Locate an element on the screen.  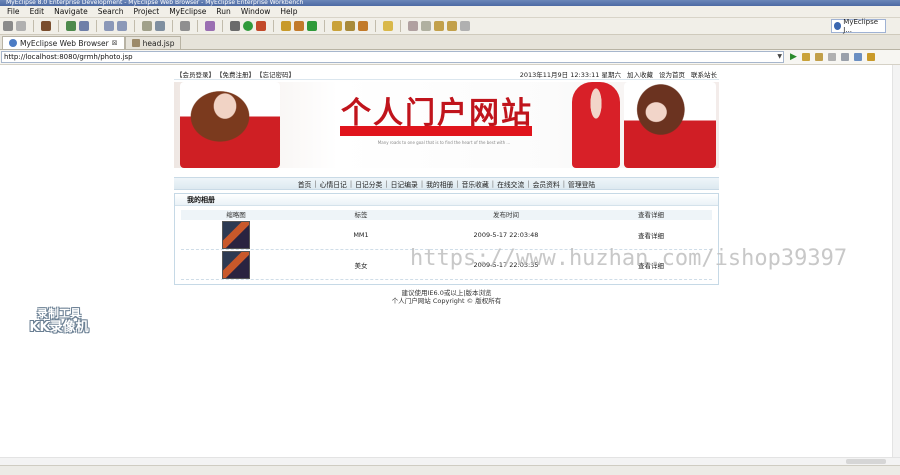
perspective-icon is located at coordinates (838, 26).